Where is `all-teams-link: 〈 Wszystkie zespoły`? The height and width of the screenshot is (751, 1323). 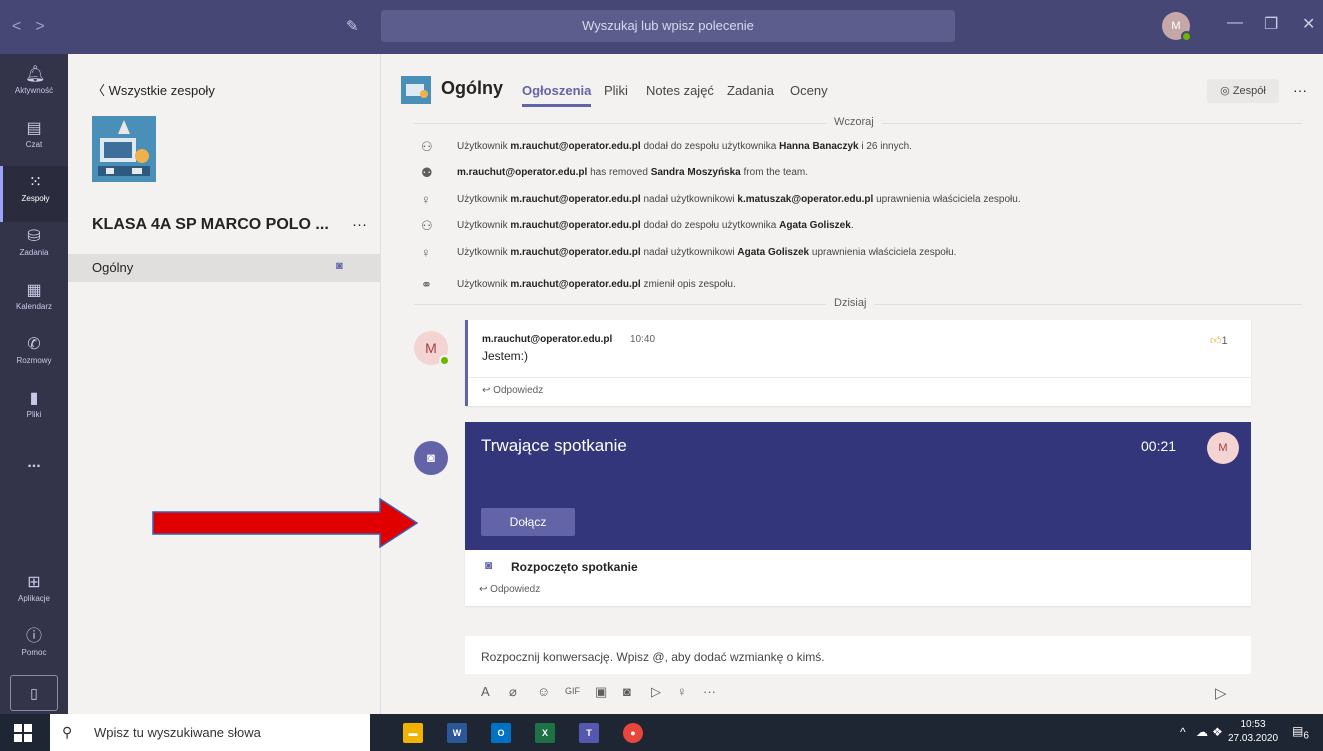
all-teams-link: 〈 Wszystkie zespoły is located at coordinates (153, 89).